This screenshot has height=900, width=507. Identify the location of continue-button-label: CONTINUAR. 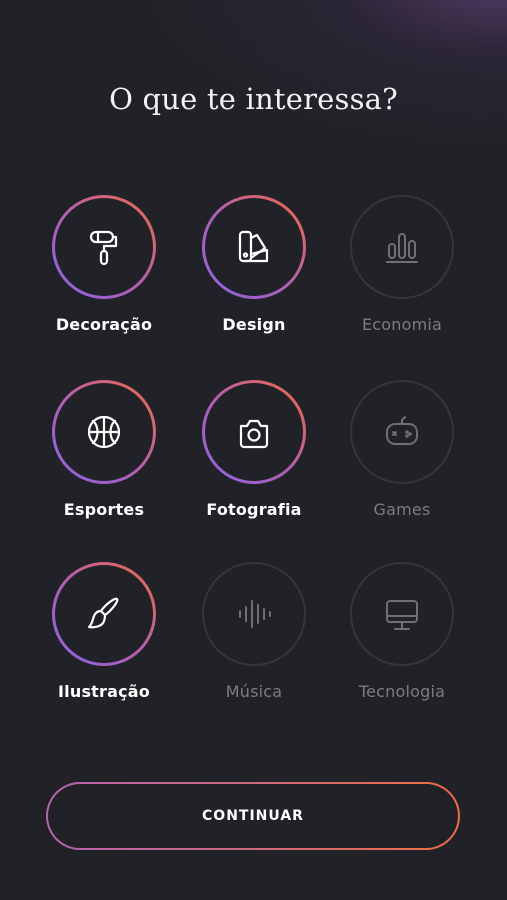
(253, 816).